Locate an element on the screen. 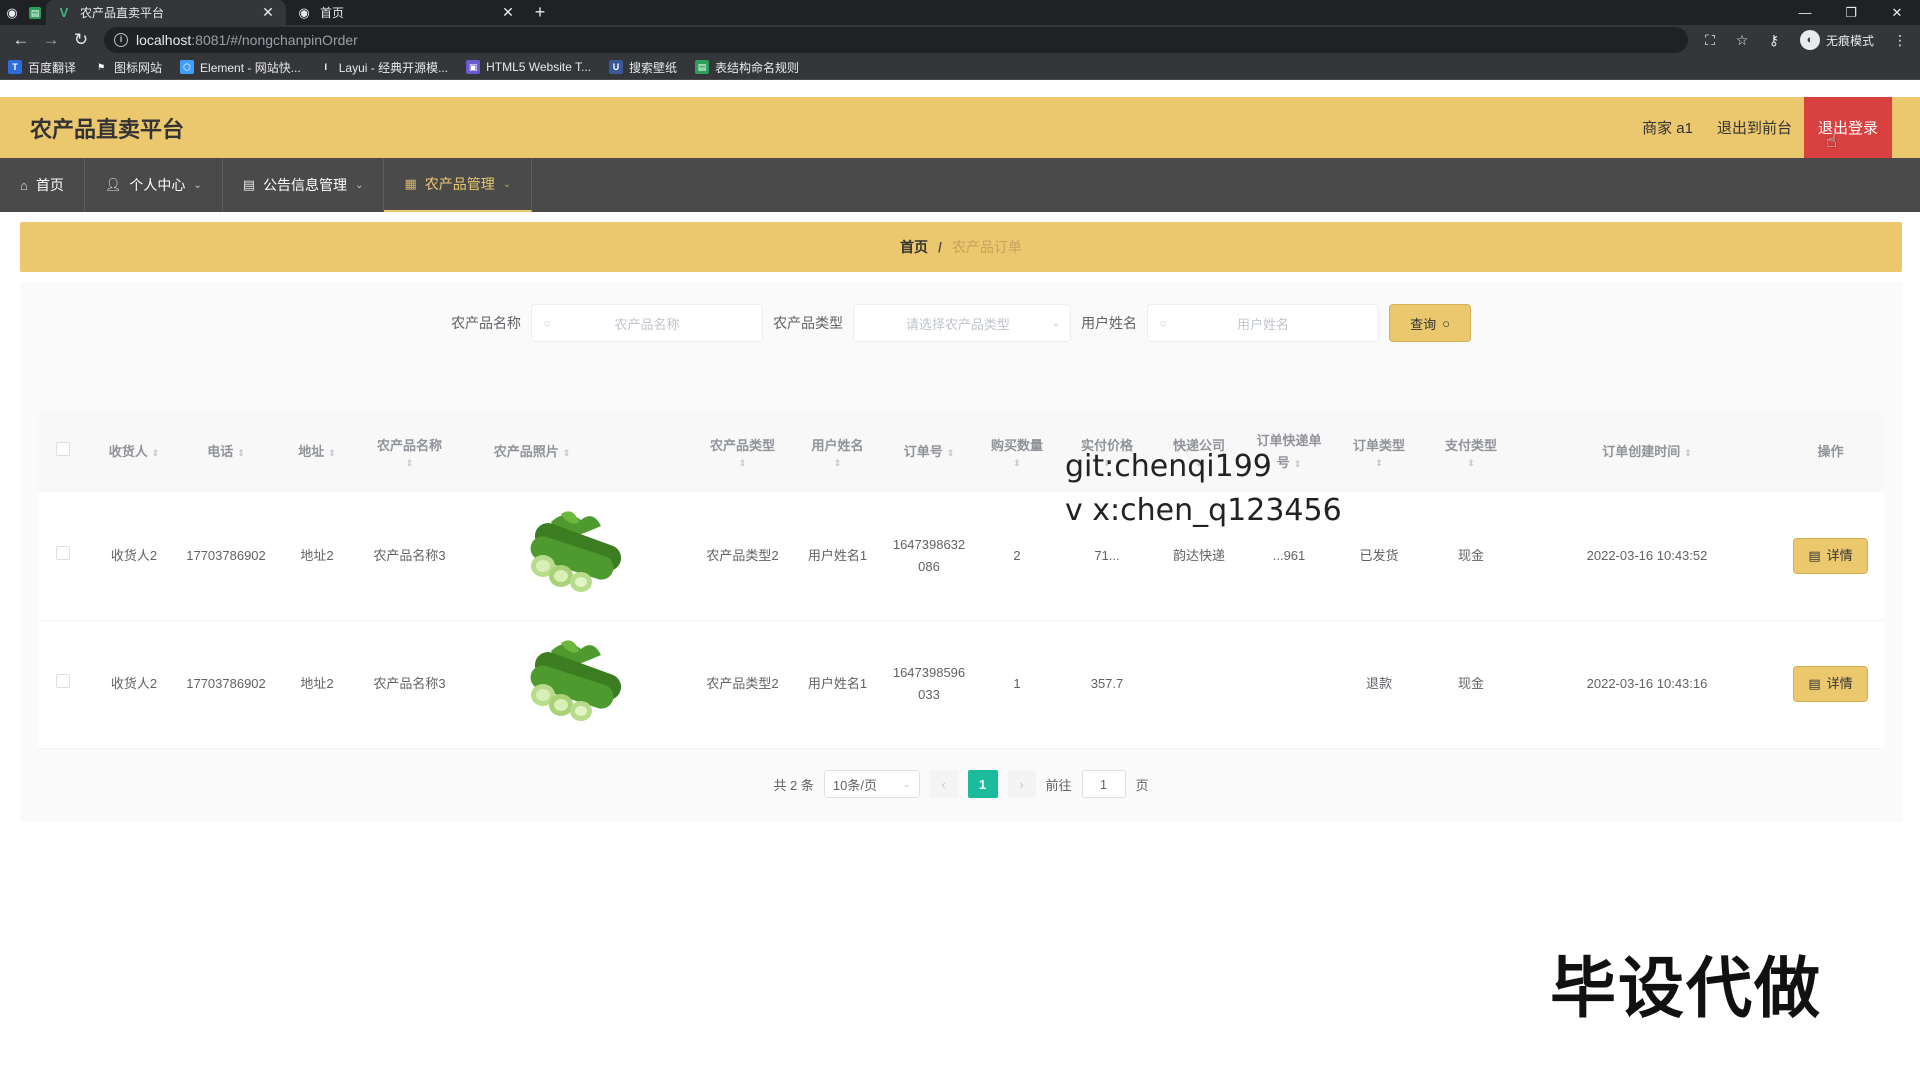 The height and width of the screenshot is (1072, 1920). total-count: 共 2 条 is located at coordinates (793, 785).